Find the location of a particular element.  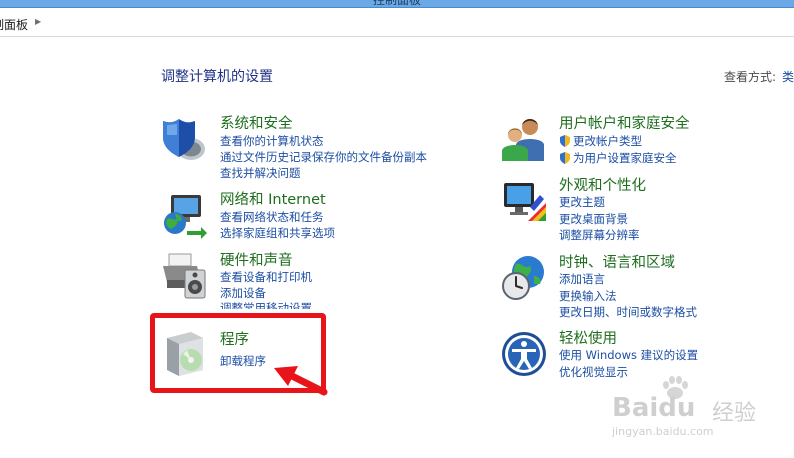

link-devices-printers: 查看设备和打印机 is located at coordinates (266, 277).